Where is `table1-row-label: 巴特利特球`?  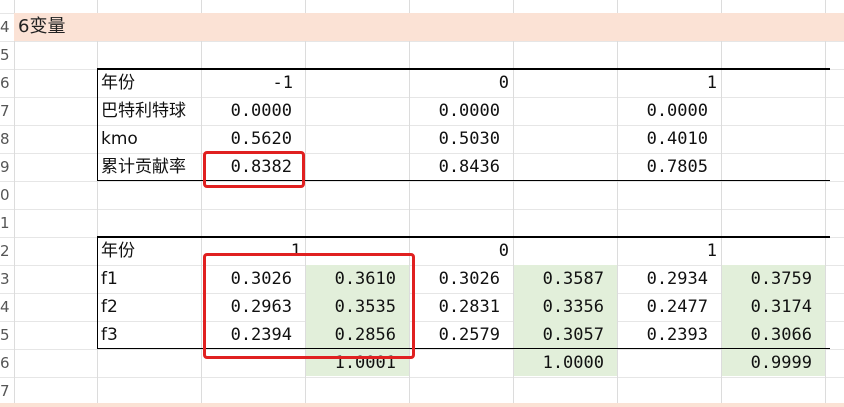
table1-row-label: 巴特利特球 is located at coordinates (150, 111).